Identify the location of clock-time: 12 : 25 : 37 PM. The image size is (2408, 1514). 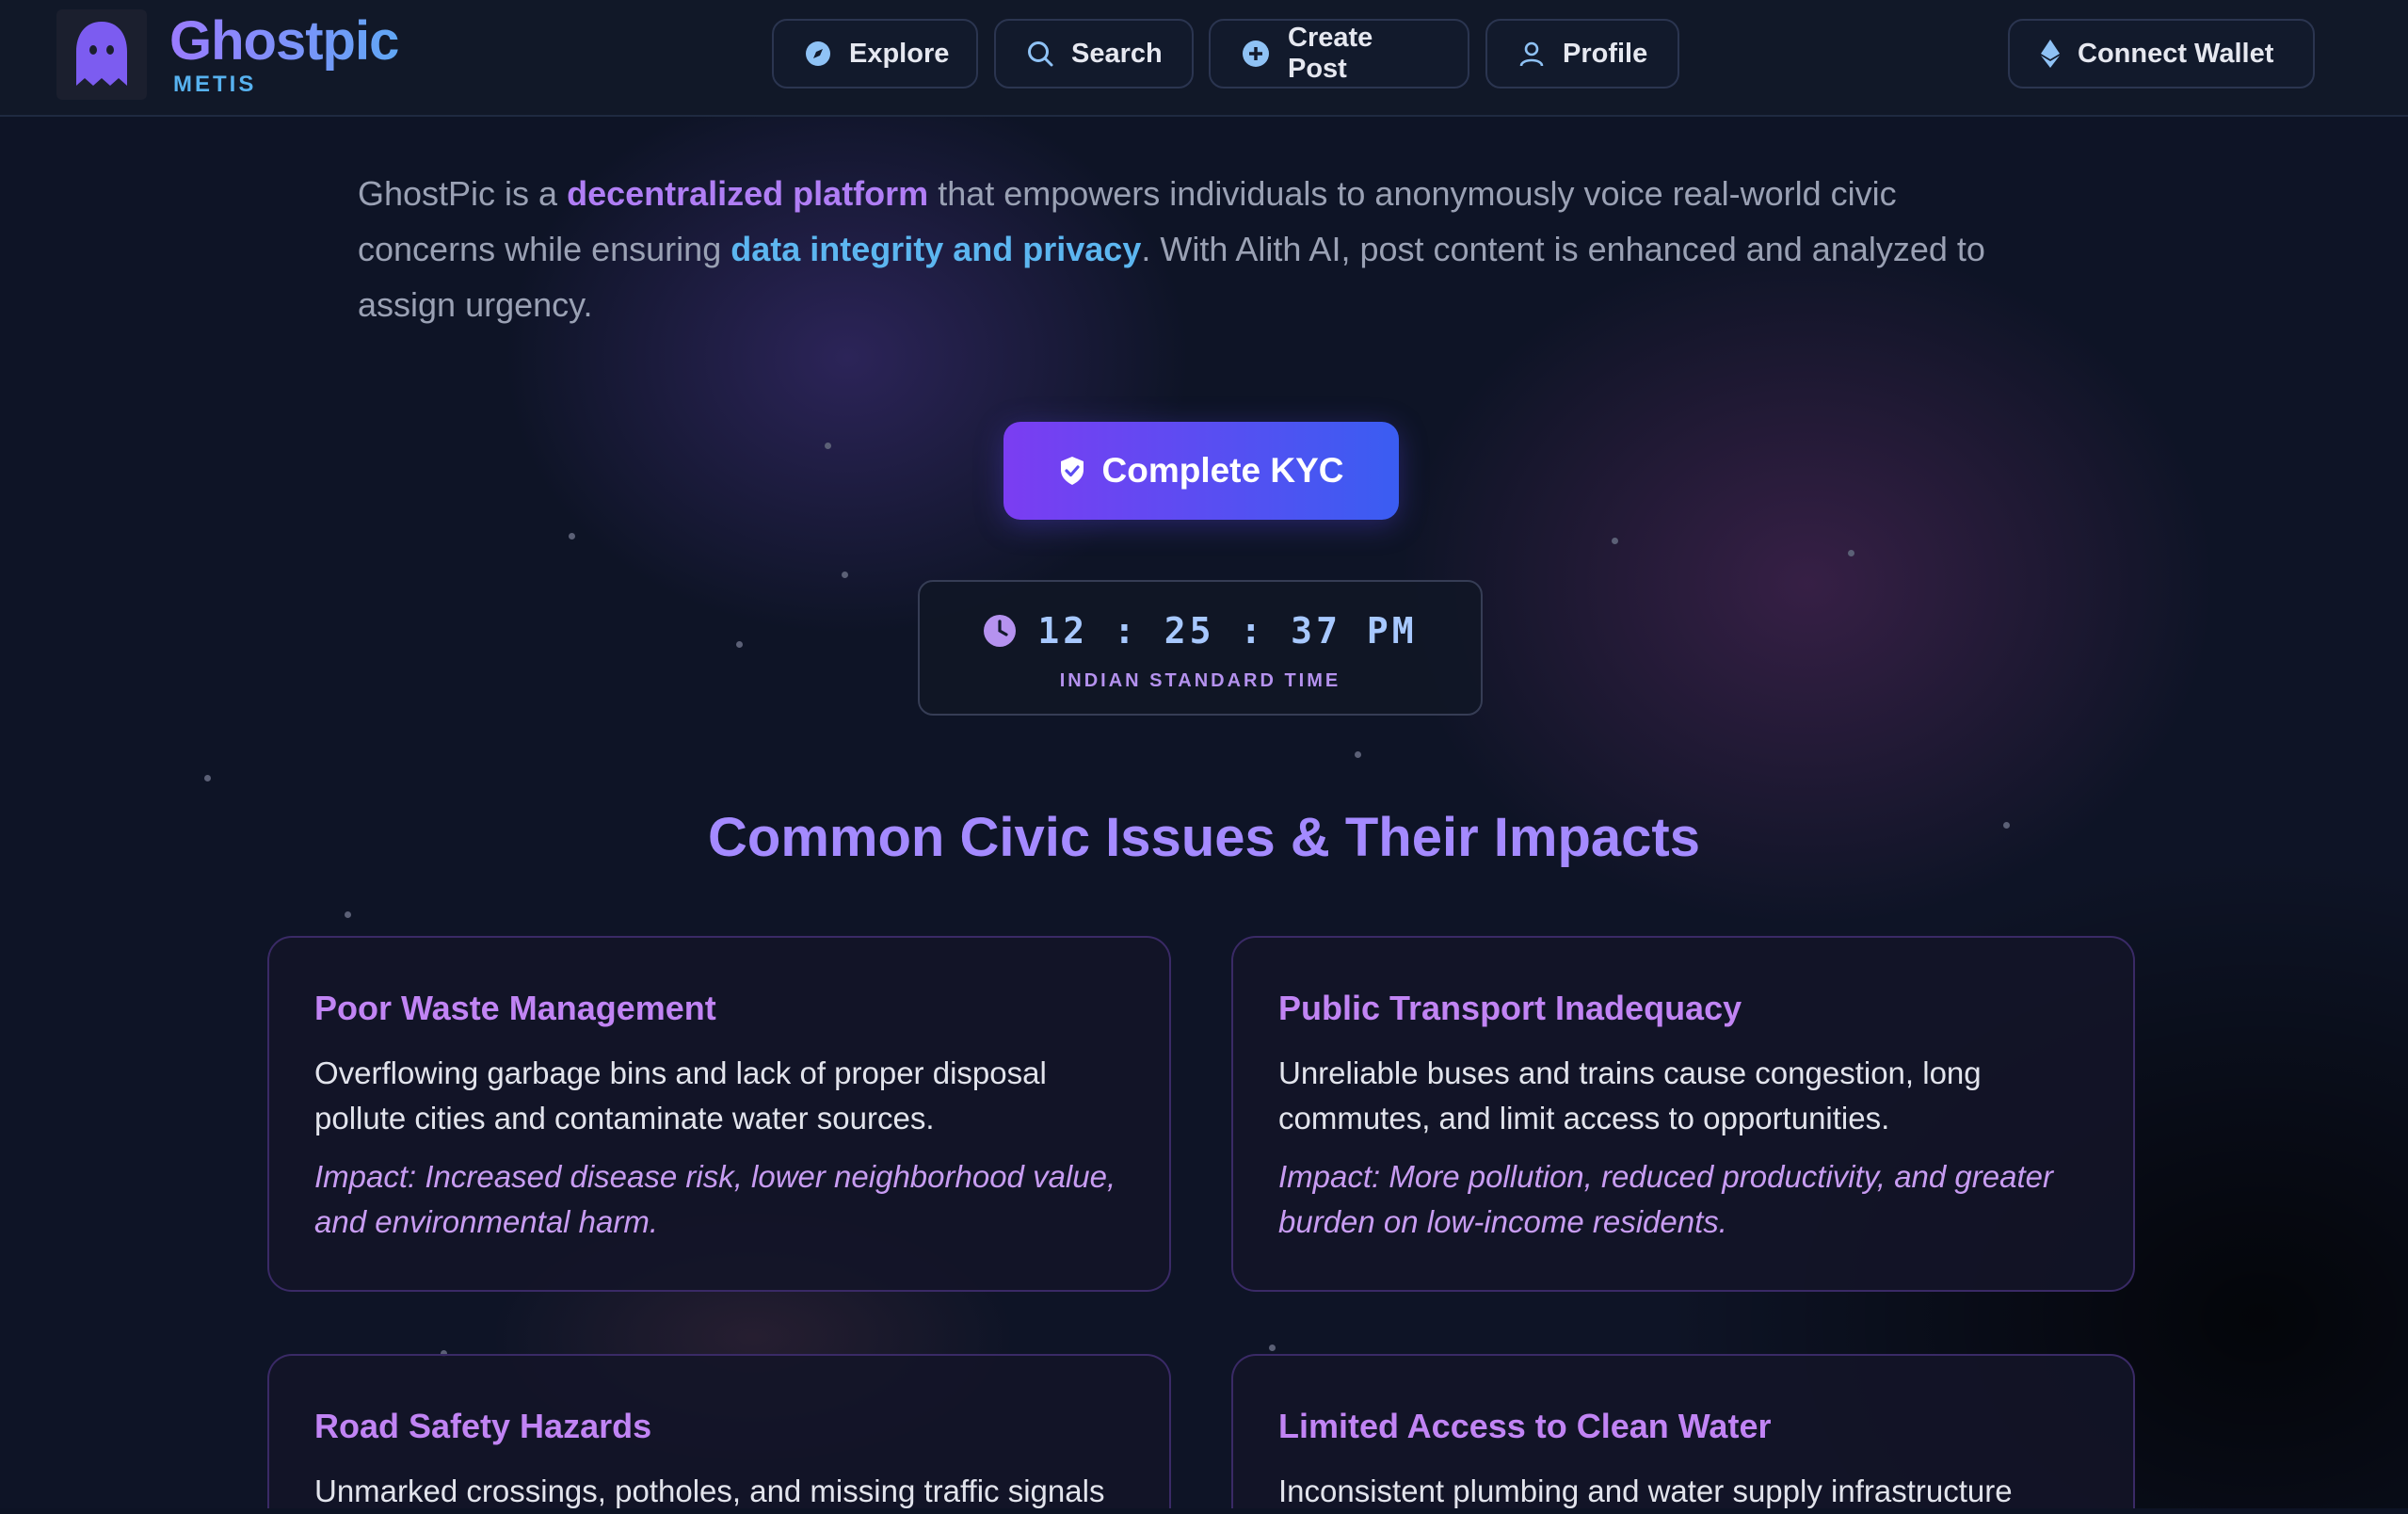
(1228, 631).